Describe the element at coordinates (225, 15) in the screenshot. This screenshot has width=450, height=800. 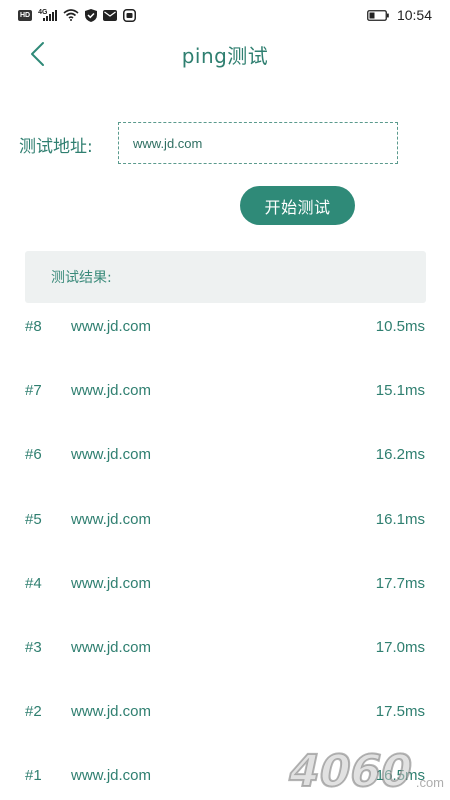
I see `status-bar: HD 4G 10:54` at that location.